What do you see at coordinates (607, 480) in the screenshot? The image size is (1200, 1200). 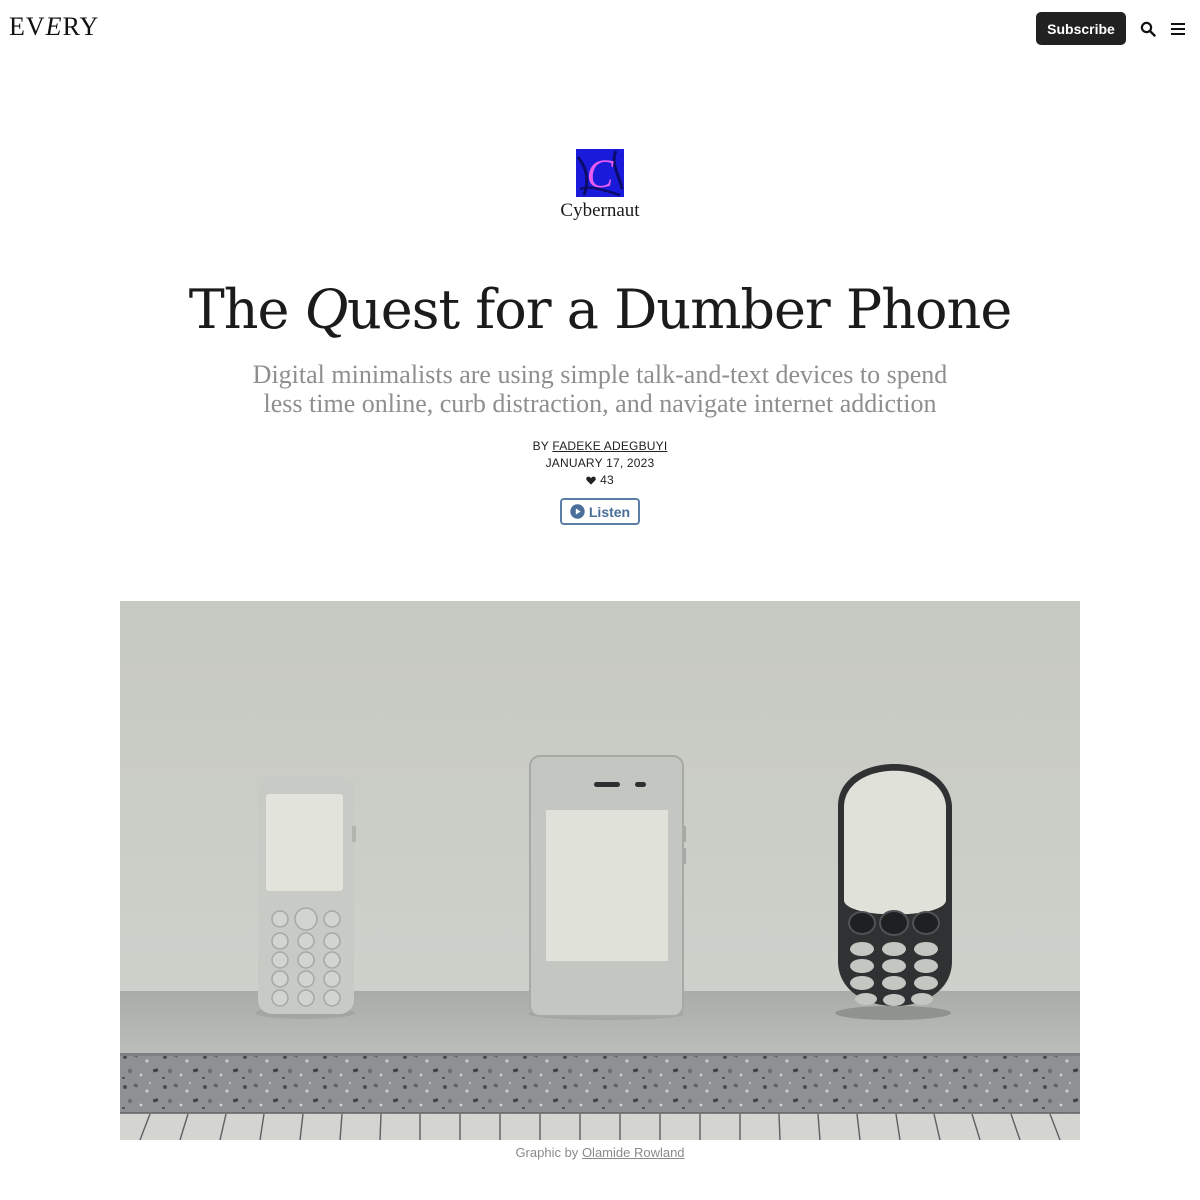 I see `like-count-value: 43` at bounding box center [607, 480].